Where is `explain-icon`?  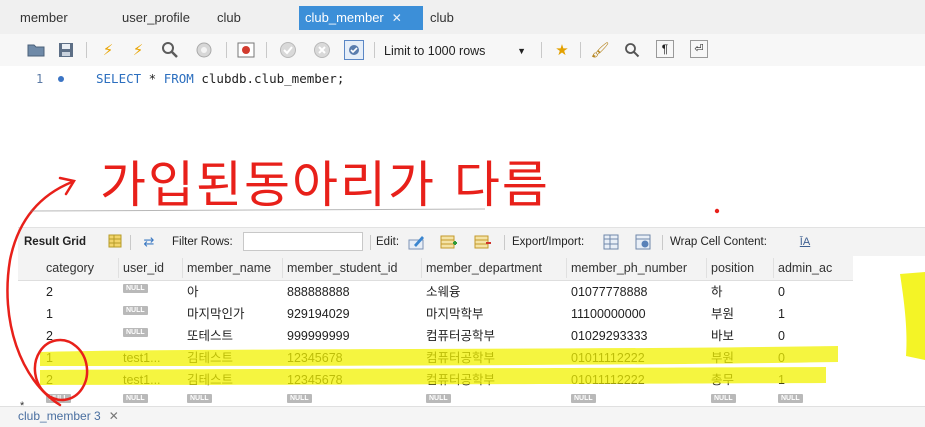
explain-icon is located at coordinates (170, 50).